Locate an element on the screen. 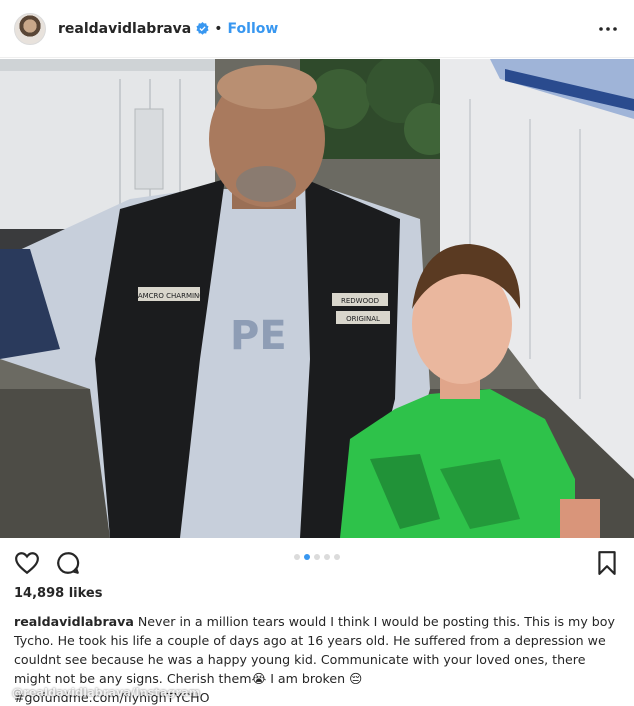 This screenshot has width=634, height=706. username-link: realdavidlabrava is located at coordinates (124, 29).